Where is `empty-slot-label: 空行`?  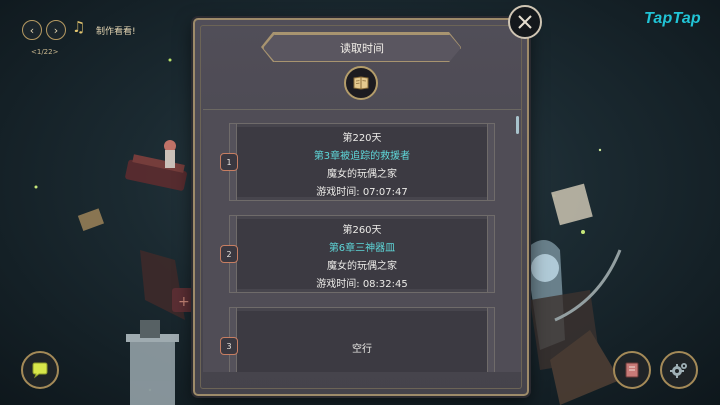 empty-slot-label: 空行 is located at coordinates (362, 349).